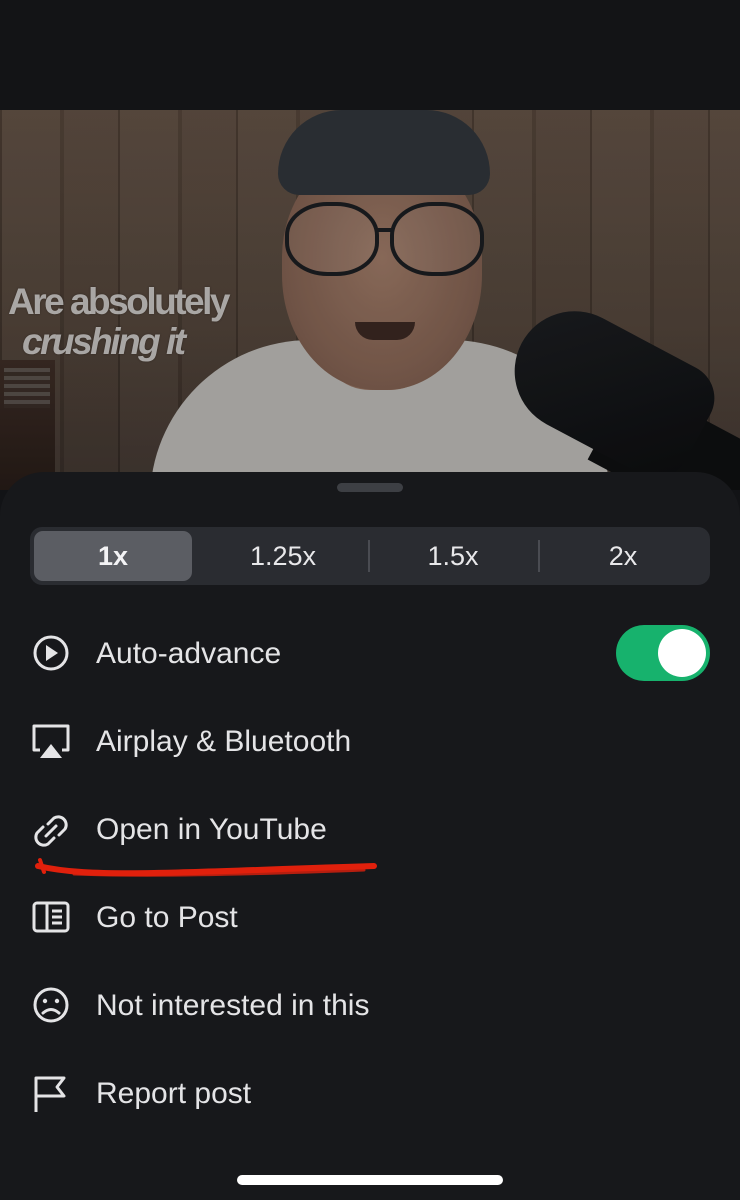 The width and height of the screenshot is (740, 1200). I want to click on sheet-grabber, so click(370, 487).